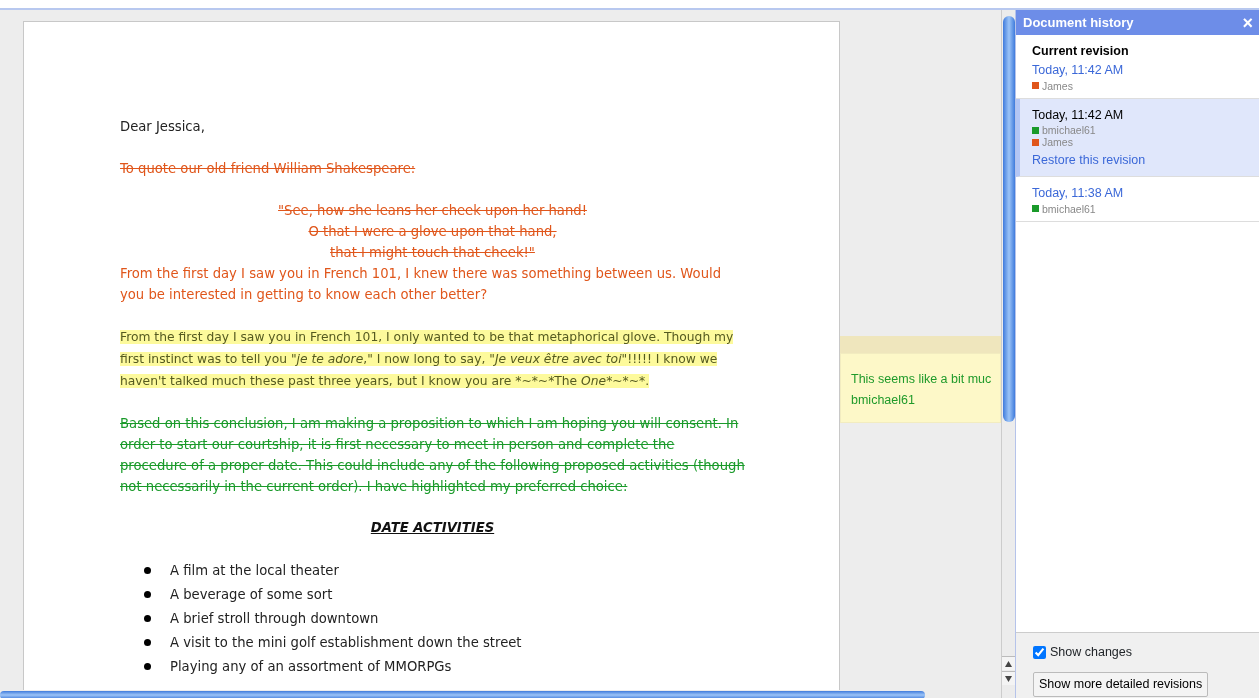  Describe the element at coordinates (1081, 51) in the screenshot. I see `revision-heading: Current revision` at that location.